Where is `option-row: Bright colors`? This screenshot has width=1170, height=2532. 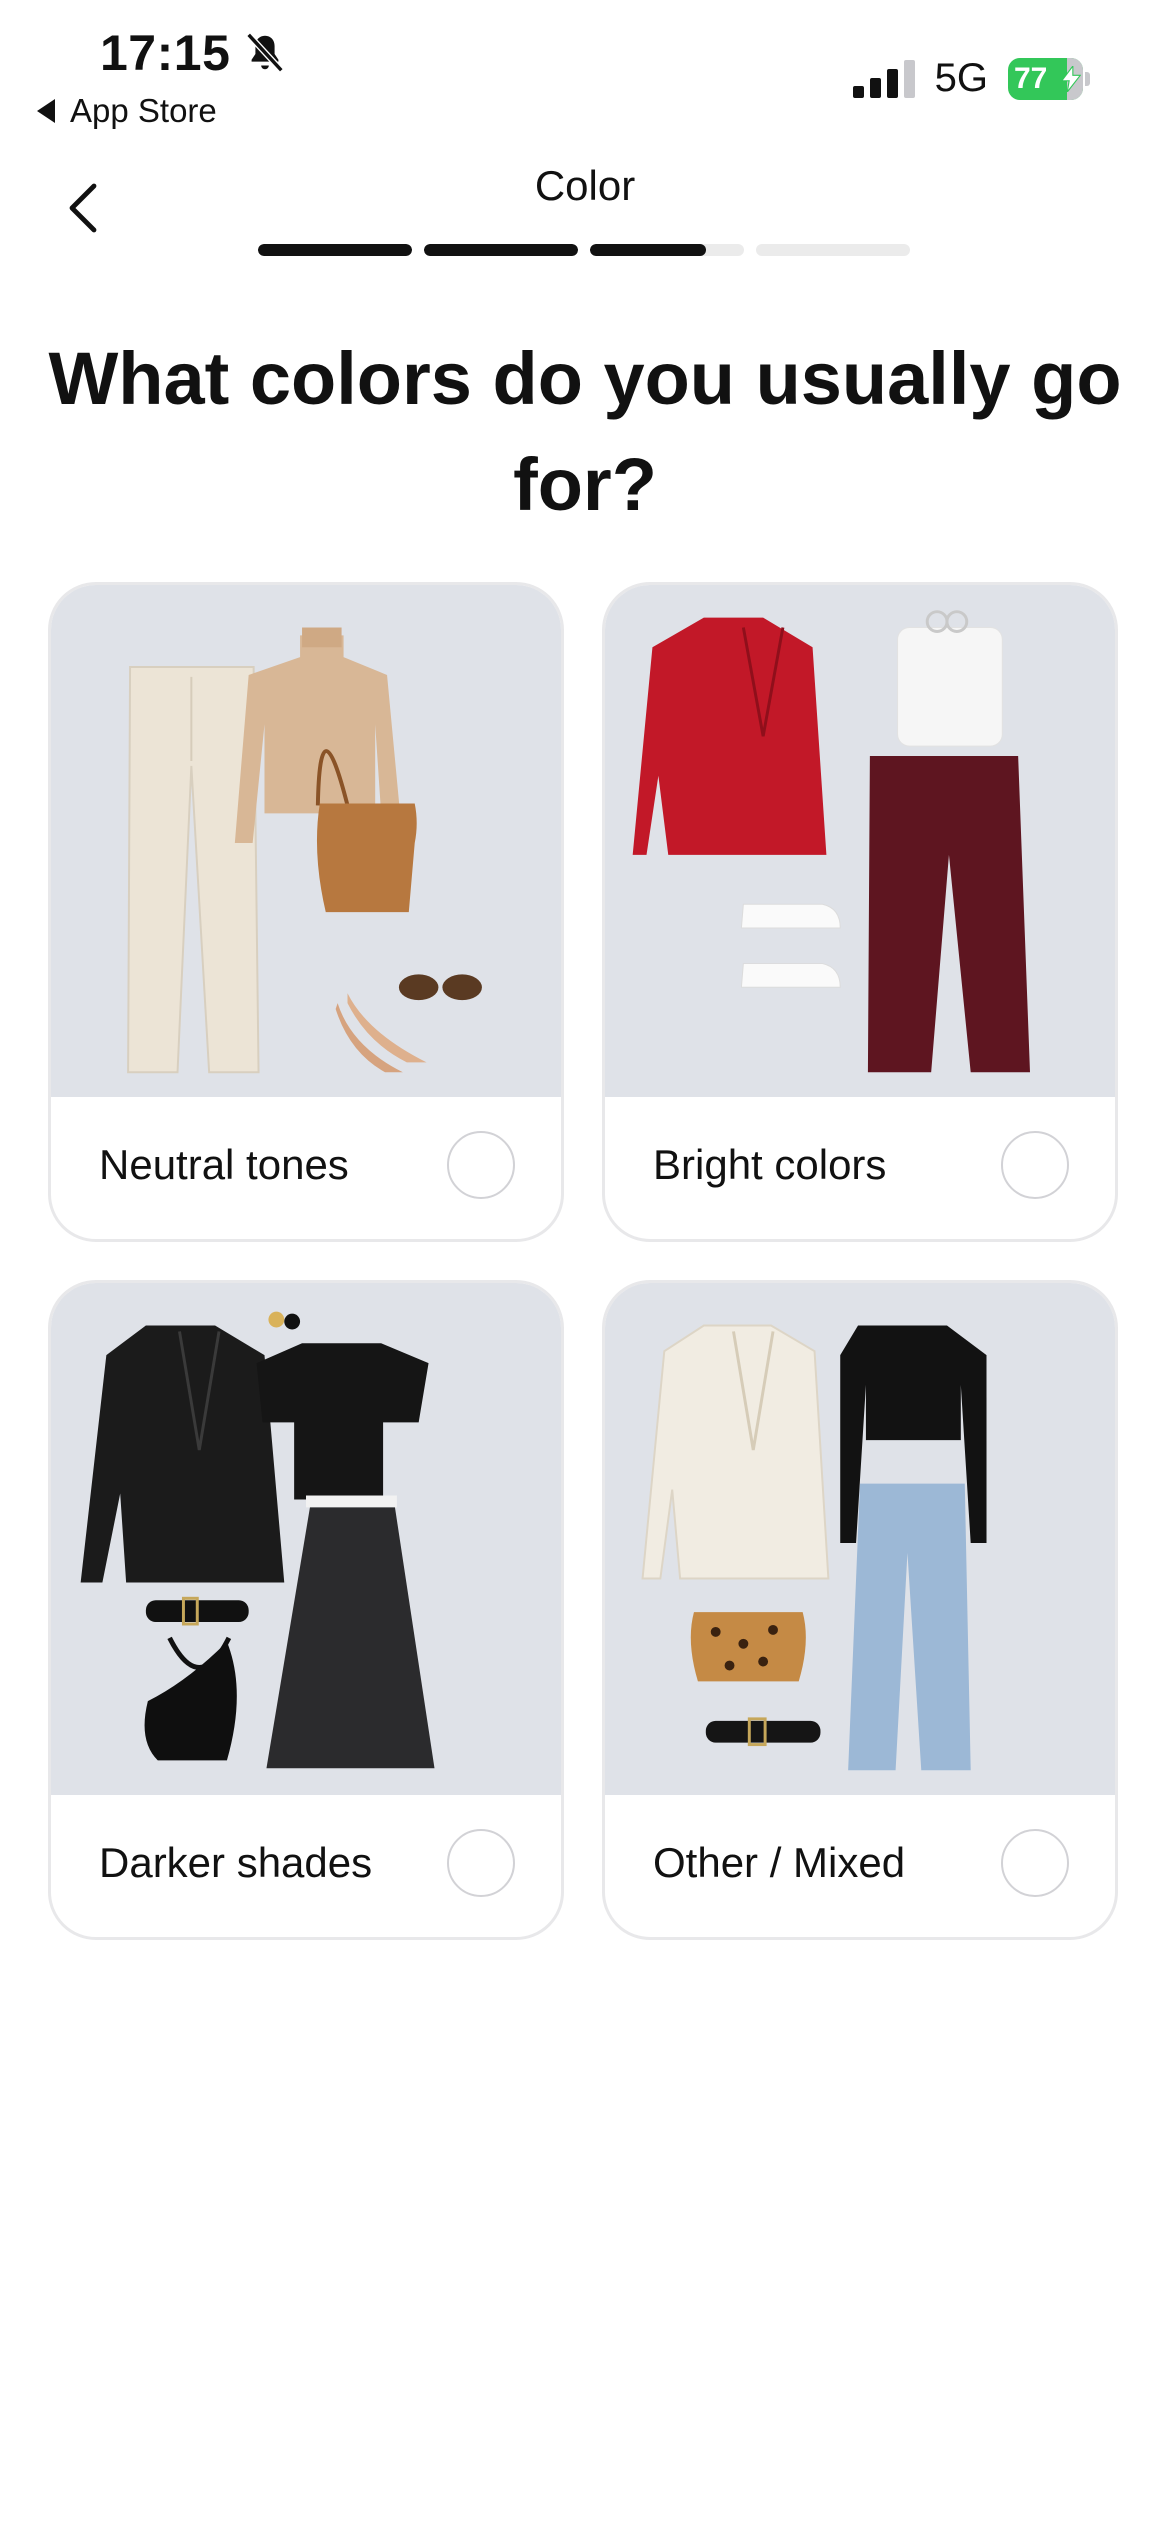 option-row: Bright colors is located at coordinates (860, 1165).